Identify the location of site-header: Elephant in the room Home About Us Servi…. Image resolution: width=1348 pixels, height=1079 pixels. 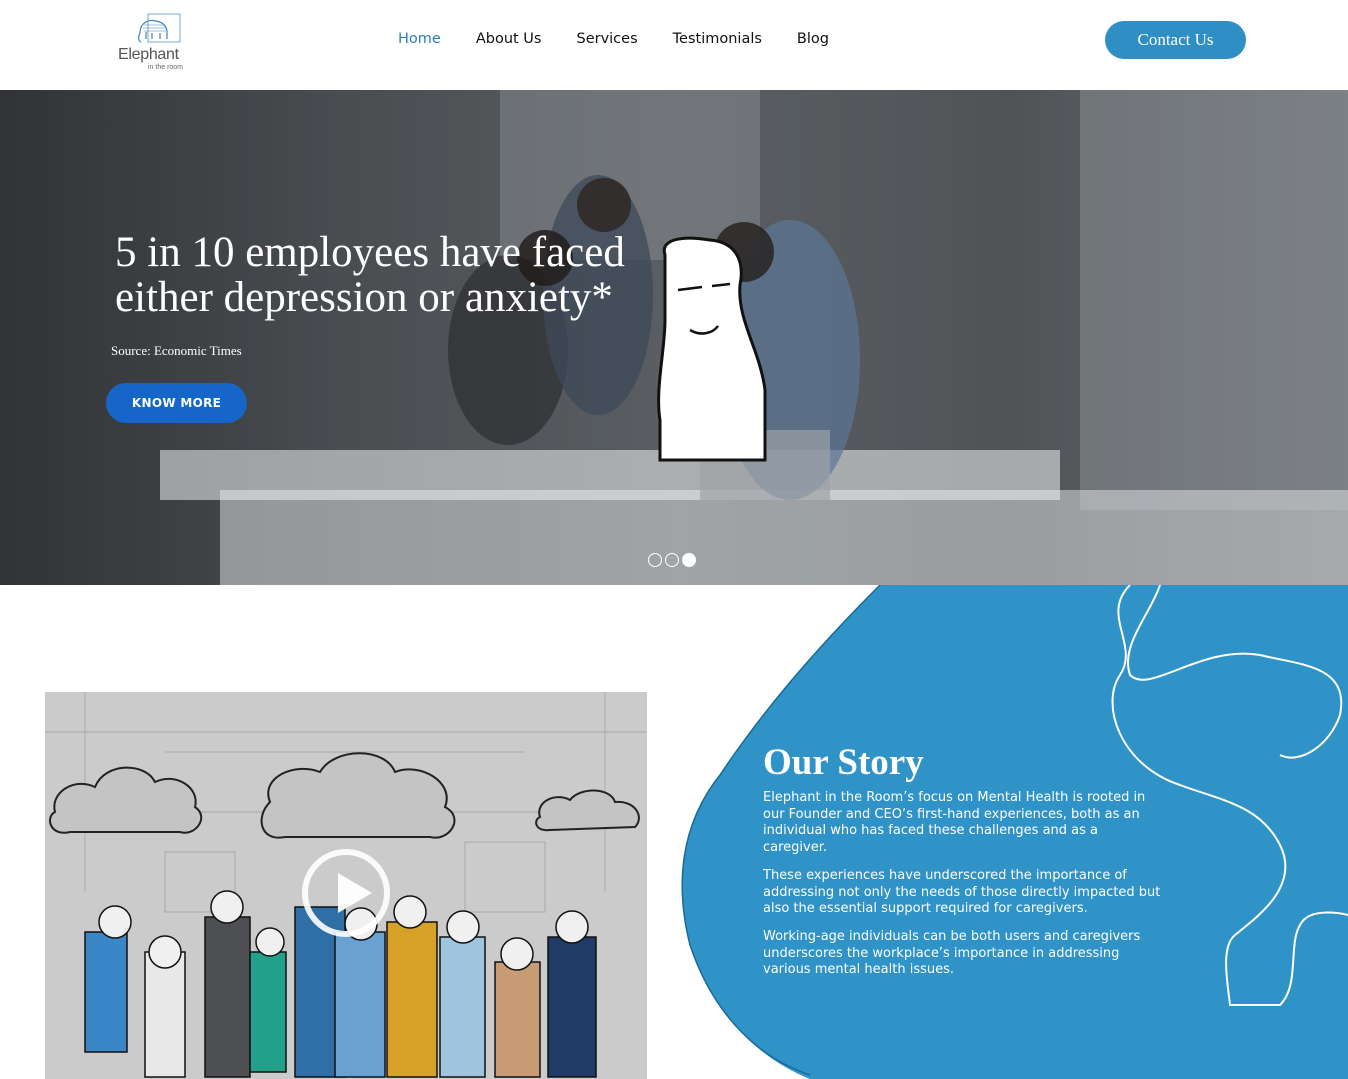
(674, 45).